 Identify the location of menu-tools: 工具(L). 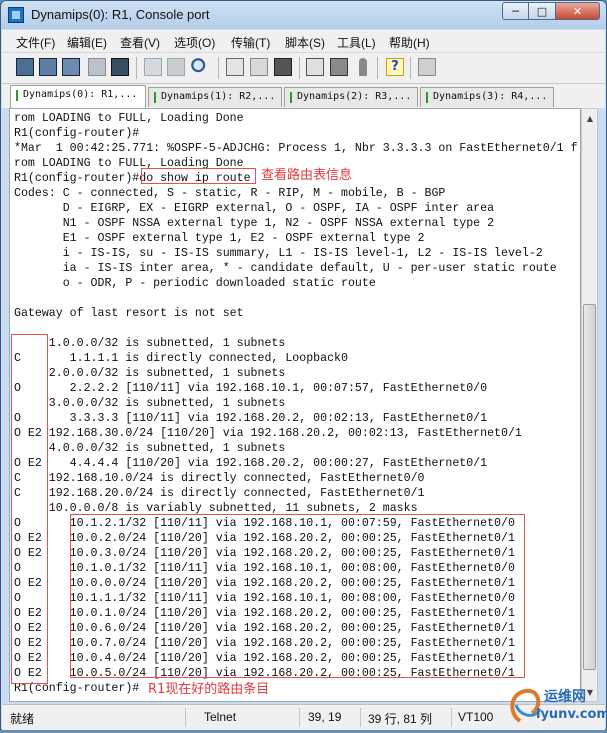
(356, 42).